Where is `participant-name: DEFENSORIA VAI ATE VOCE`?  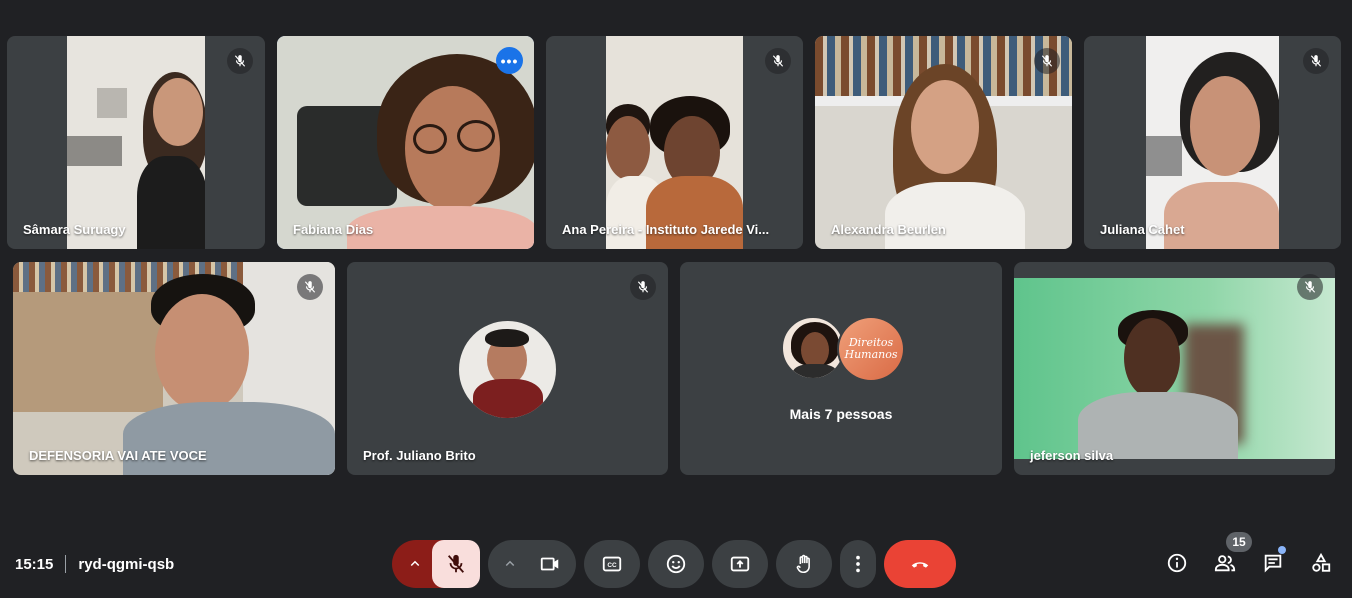
participant-name: DEFENSORIA VAI ATE VOCE is located at coordinates (118, 455).